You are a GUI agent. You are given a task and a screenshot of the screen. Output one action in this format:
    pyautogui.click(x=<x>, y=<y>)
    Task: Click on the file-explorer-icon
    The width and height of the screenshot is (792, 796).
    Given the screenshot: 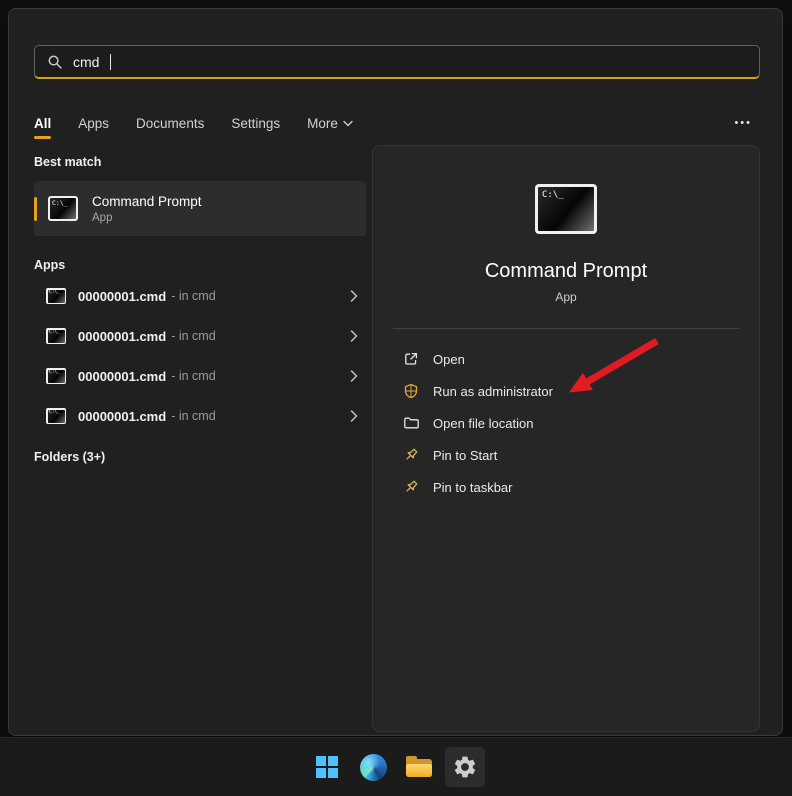 What is the action you would take?
    pyautogui.click(x=419, y=767)
    